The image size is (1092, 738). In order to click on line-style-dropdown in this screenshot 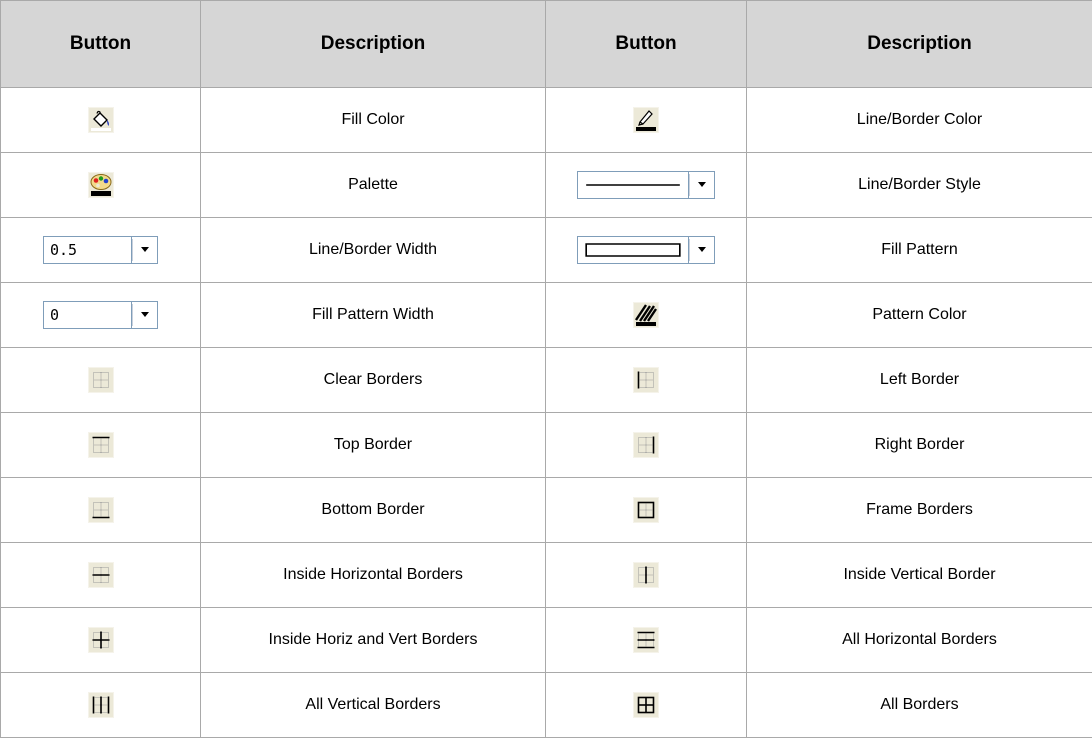, I will do `click(646, 185)`.